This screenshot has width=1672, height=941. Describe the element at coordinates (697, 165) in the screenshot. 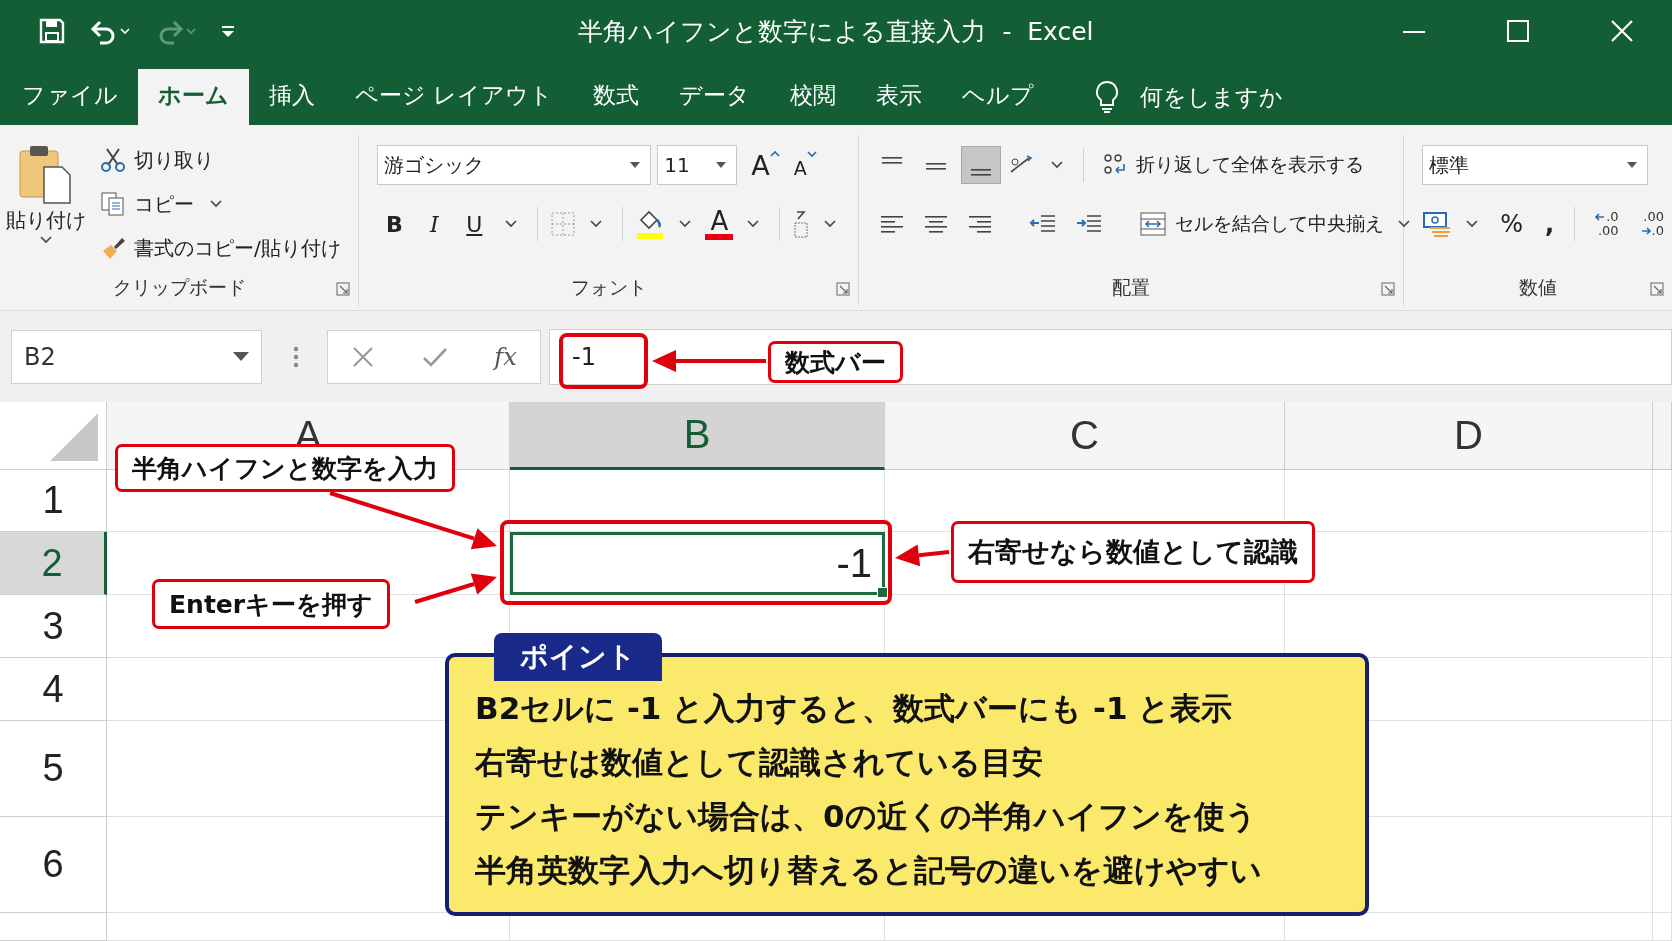

I see `font-size-dropdown: 11` at that location.